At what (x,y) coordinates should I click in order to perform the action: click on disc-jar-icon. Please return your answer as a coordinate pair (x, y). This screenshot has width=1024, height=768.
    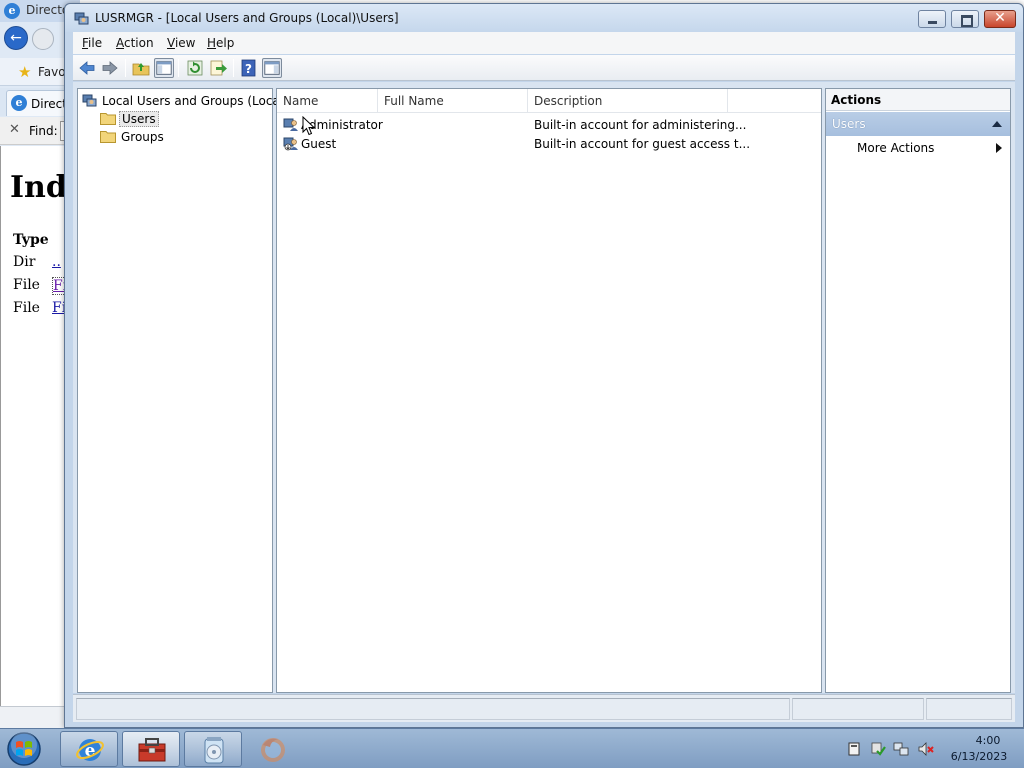
    Looking at the image, I should click on (214, 750).